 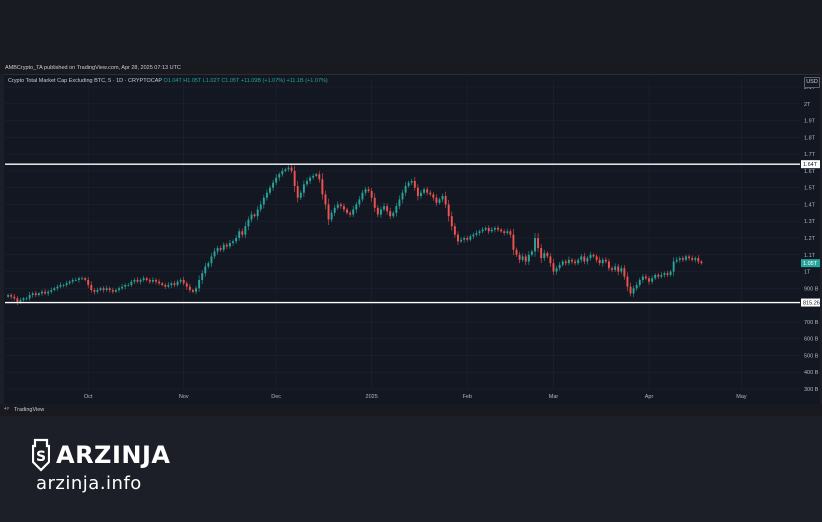 What do you see at coordinates (811, 356) in the screenshot?
I see `y-tick-label: 500 B` at bounding box center [811, 356].